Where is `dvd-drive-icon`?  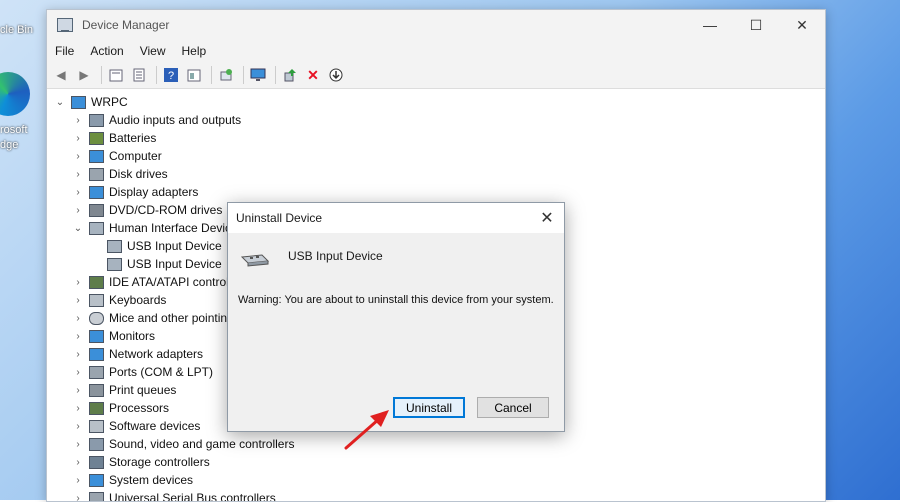 dvd-drive-icon is located at coordinates (96, 210).